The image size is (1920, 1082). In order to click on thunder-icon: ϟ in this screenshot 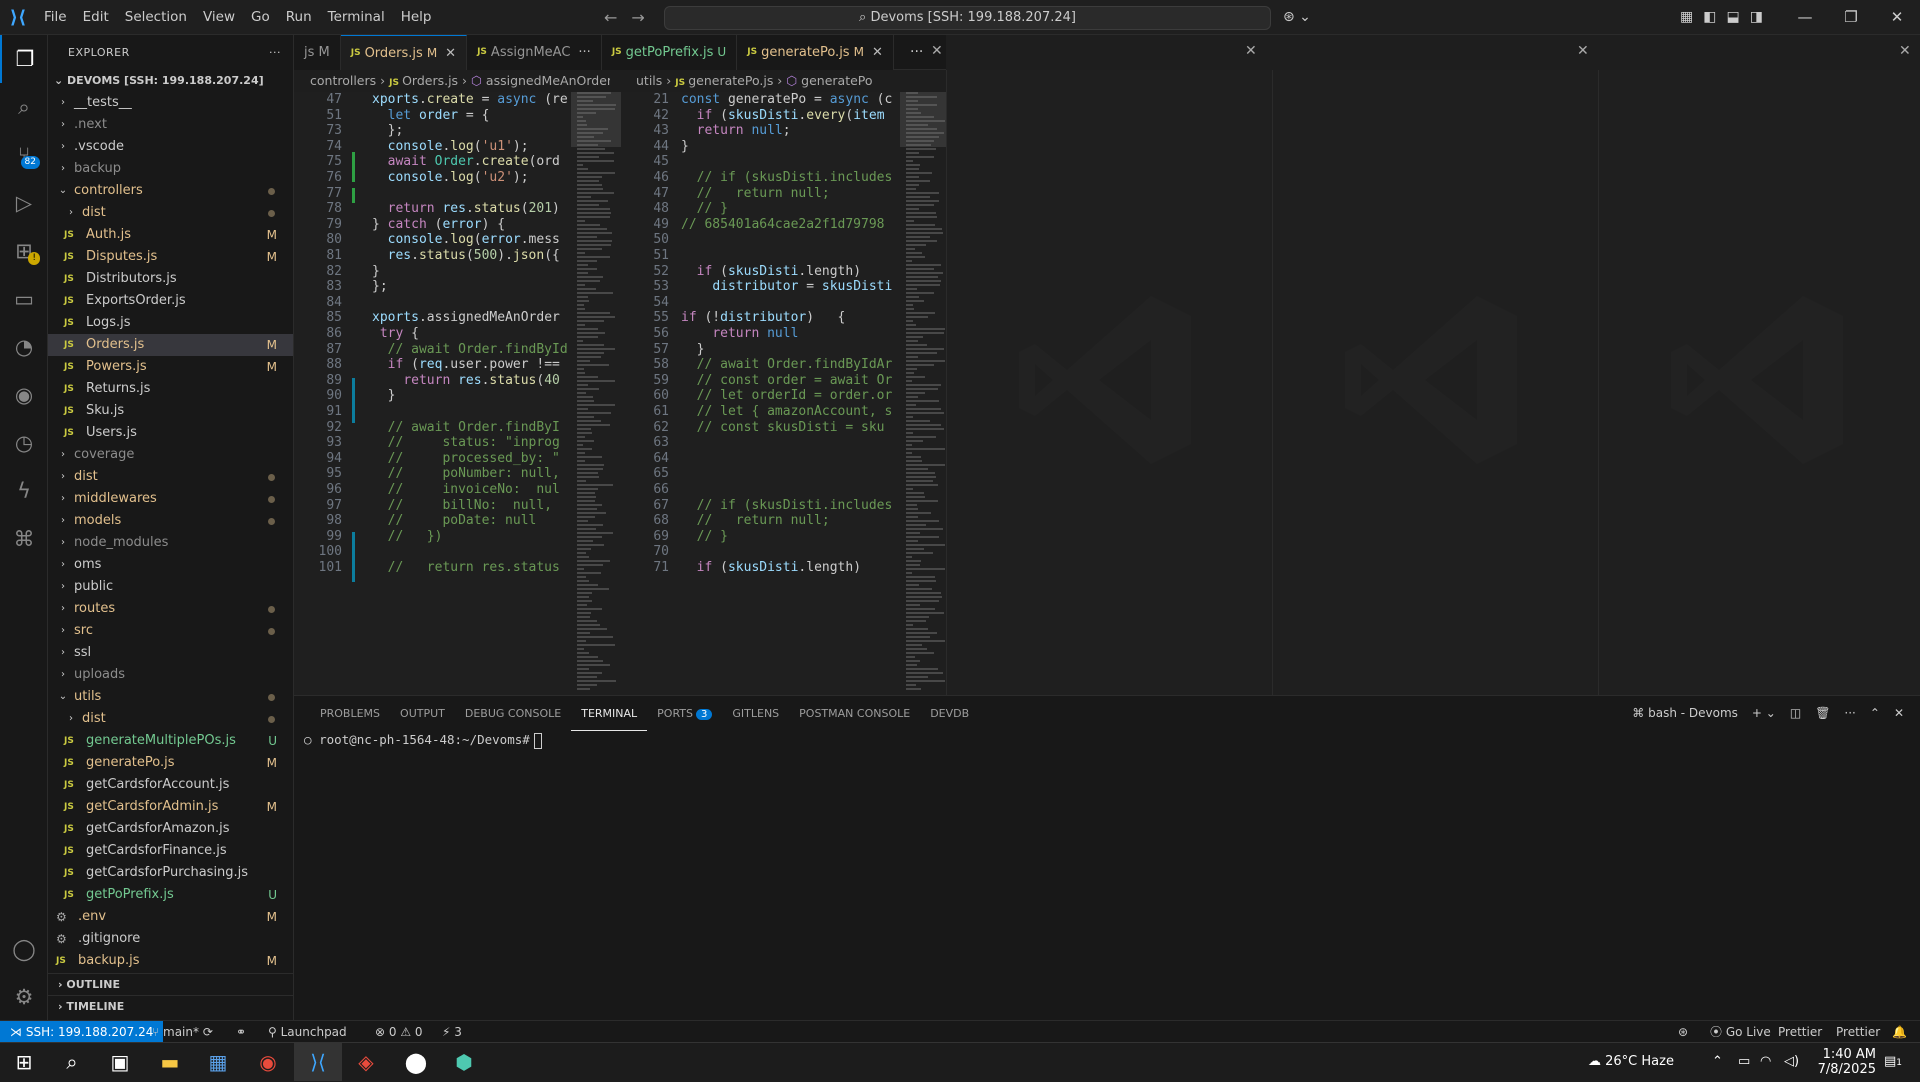, I will do `click(24, 491)`.